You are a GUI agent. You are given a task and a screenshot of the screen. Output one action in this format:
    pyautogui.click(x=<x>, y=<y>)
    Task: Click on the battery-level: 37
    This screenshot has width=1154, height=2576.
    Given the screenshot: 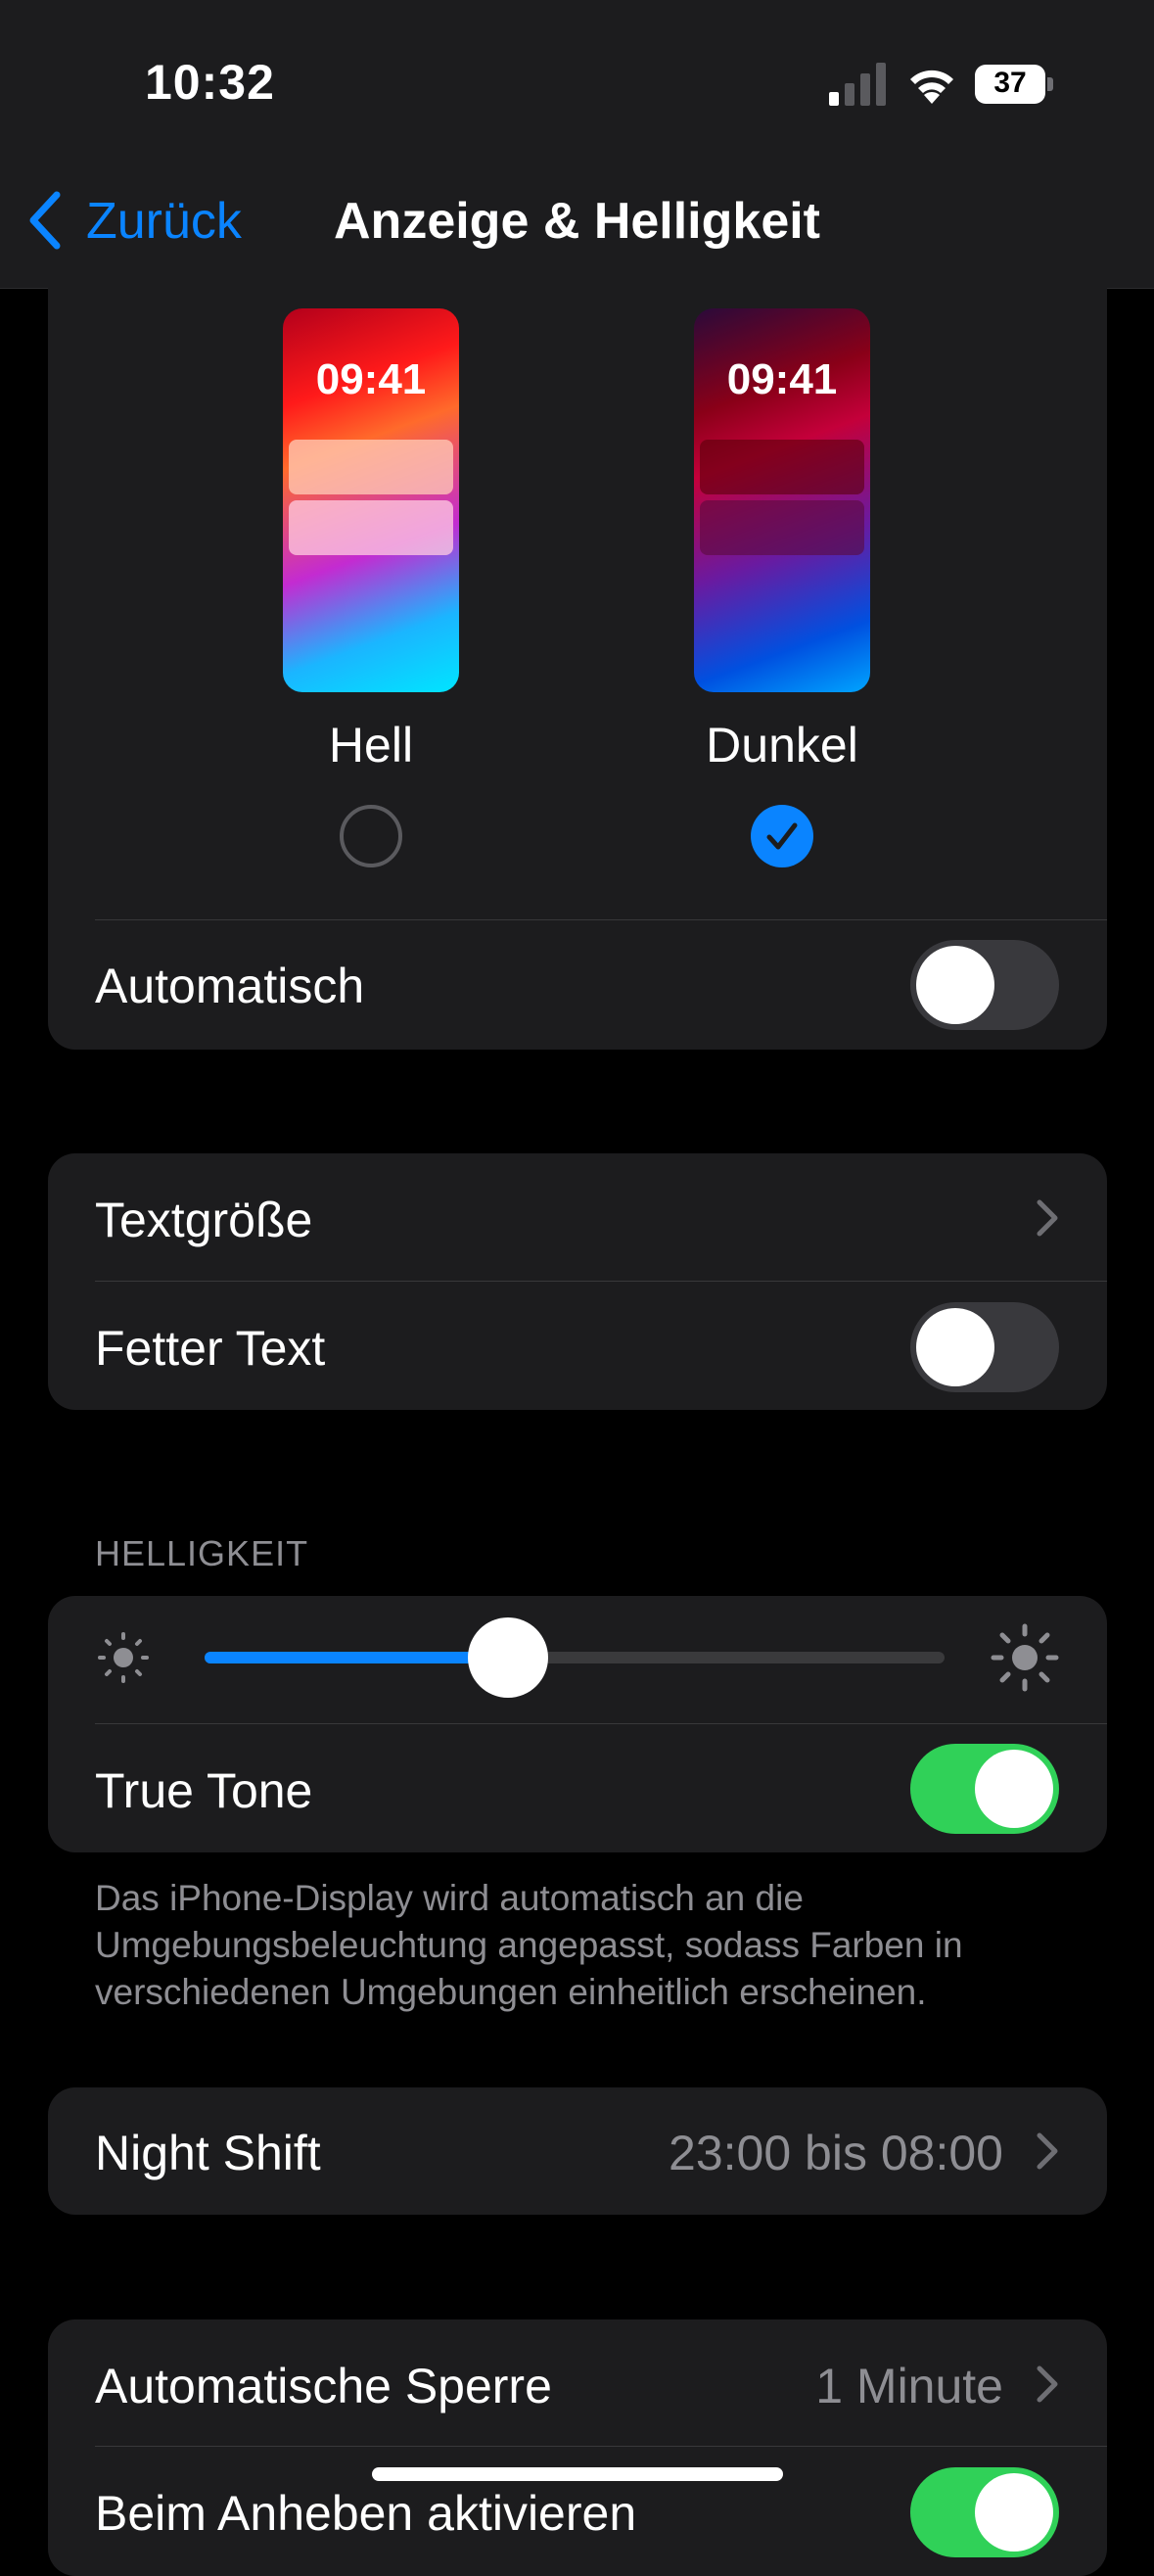 What is the action you would take?
    pyautogui.click(x=1010, y=83)
    